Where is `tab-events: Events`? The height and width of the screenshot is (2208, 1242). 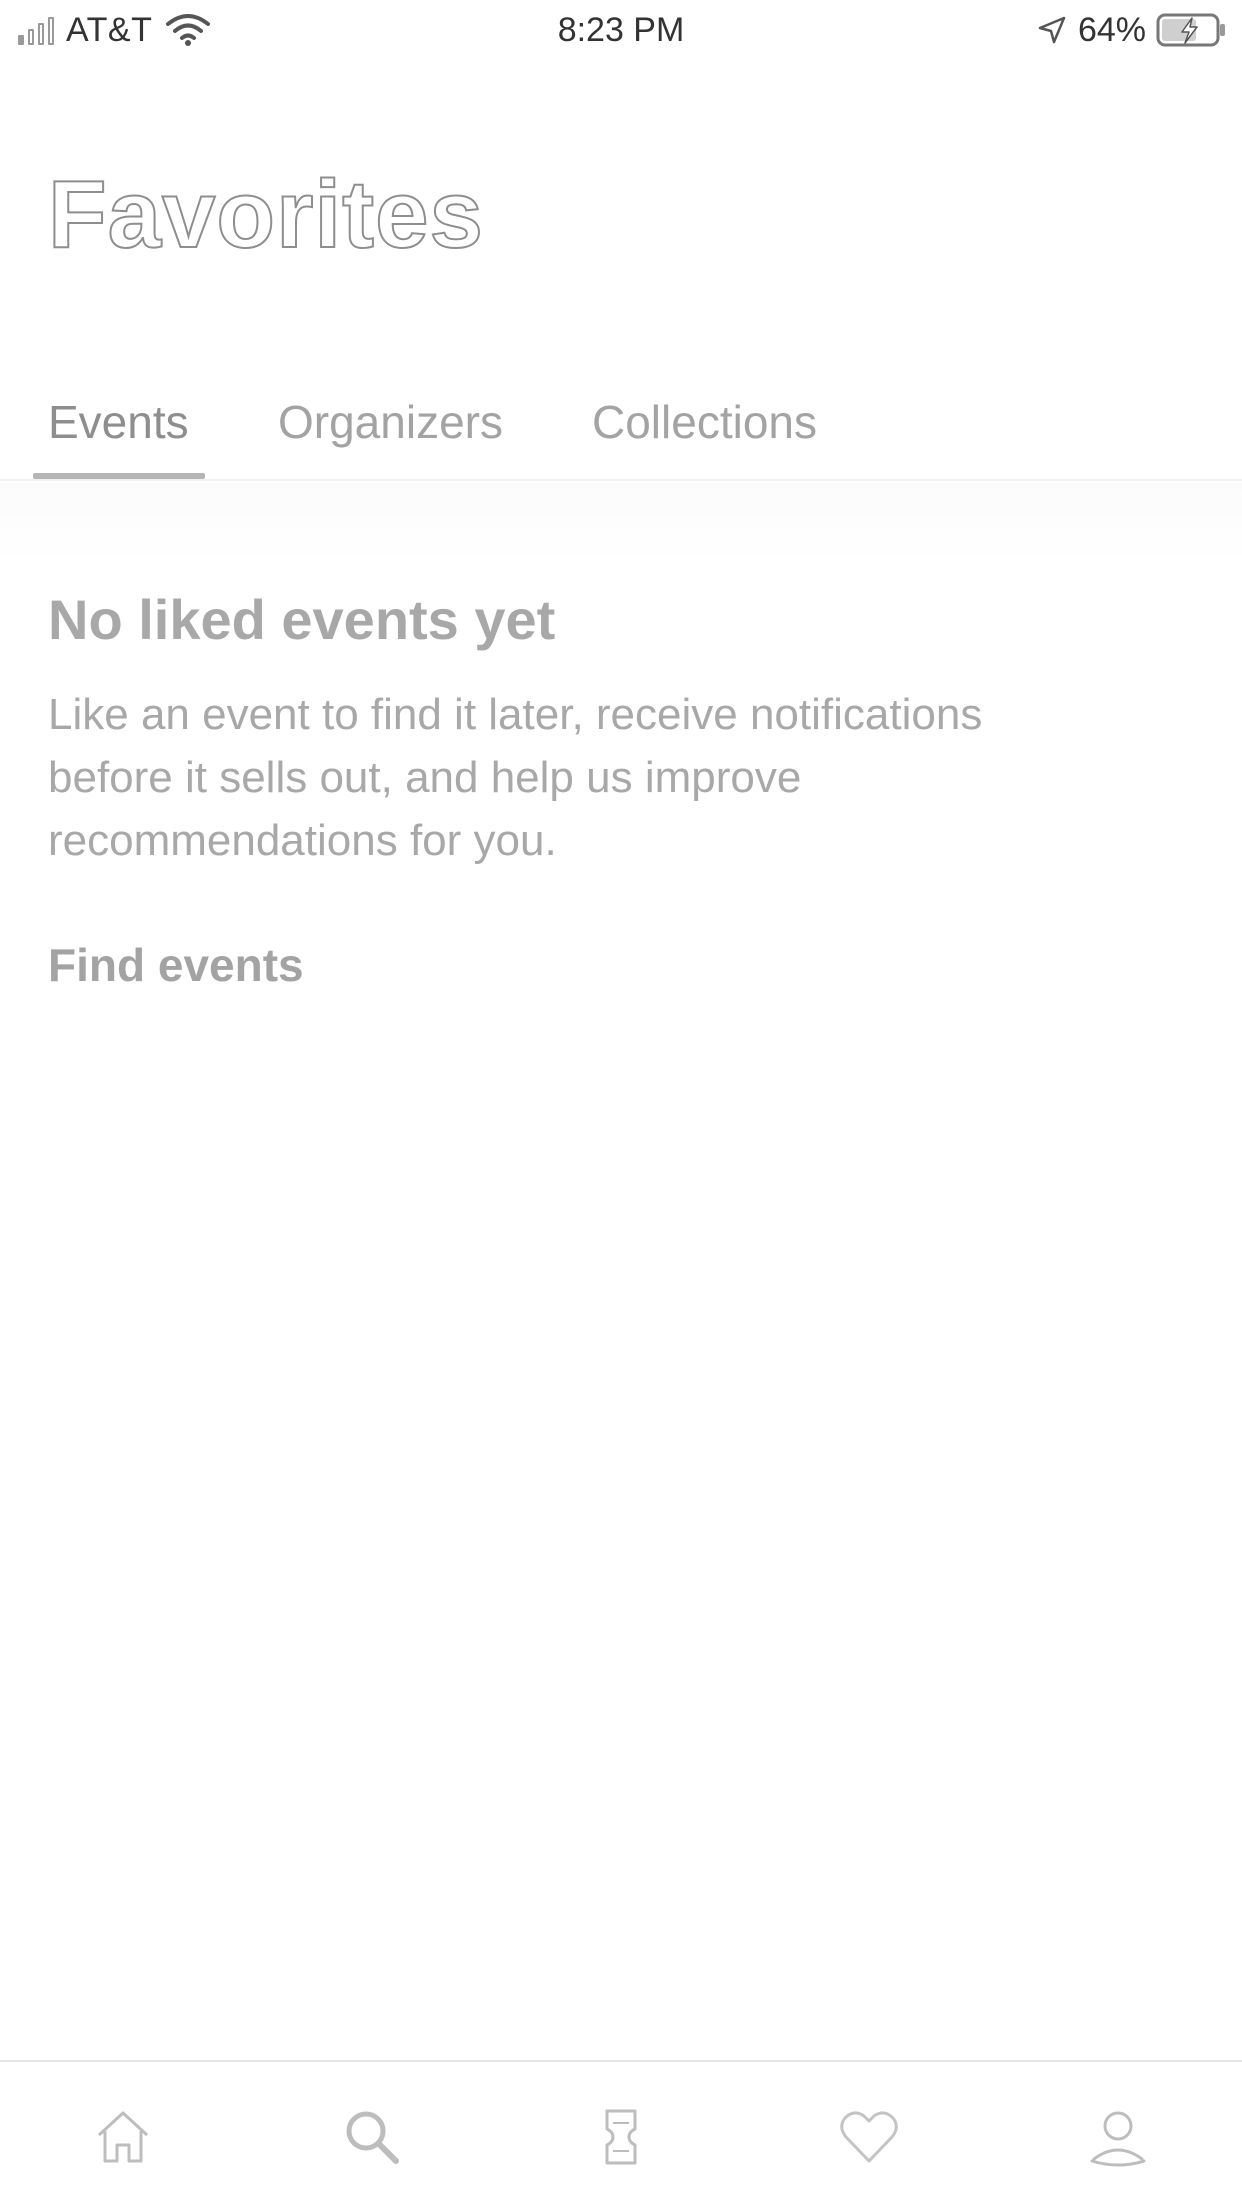
tab-events: Events is located at coordinates (118, 433).